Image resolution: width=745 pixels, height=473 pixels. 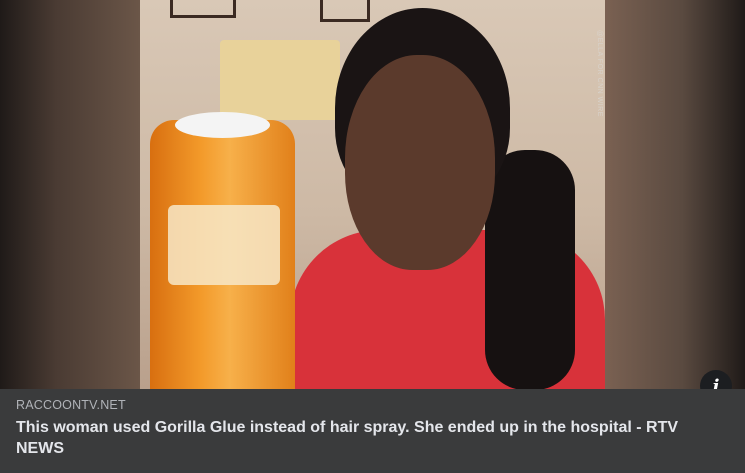 What do you see at coordinates (71, 405) in the screenshot?
I see `link-domain: RACCOONTV.NET` at bounding box center [71, 405].